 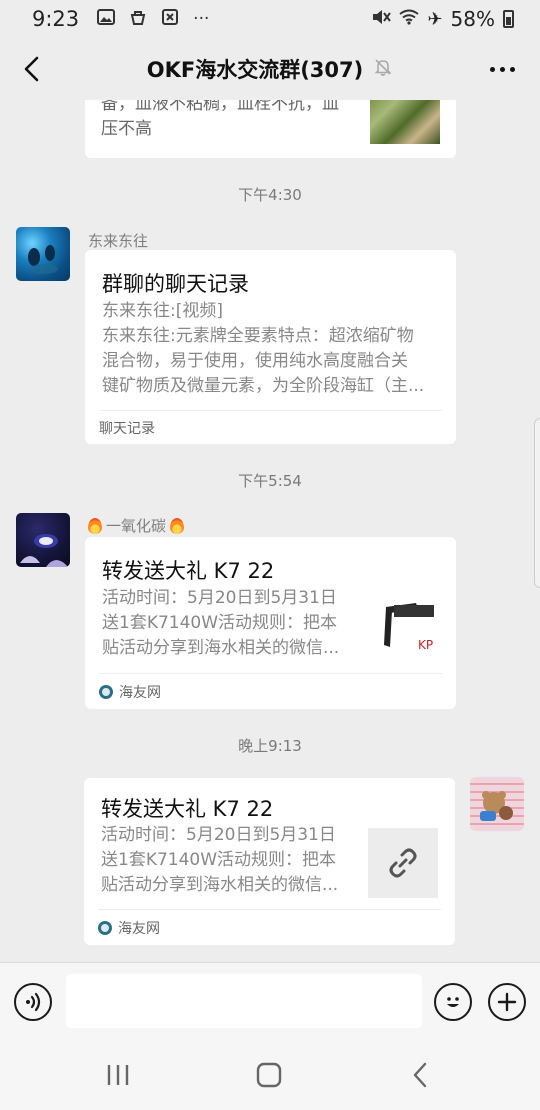 What do you see at coordinates (270, 481) in the screenshot?
I see `timestamp: 下午5:54` at bounding box center [270, 481].